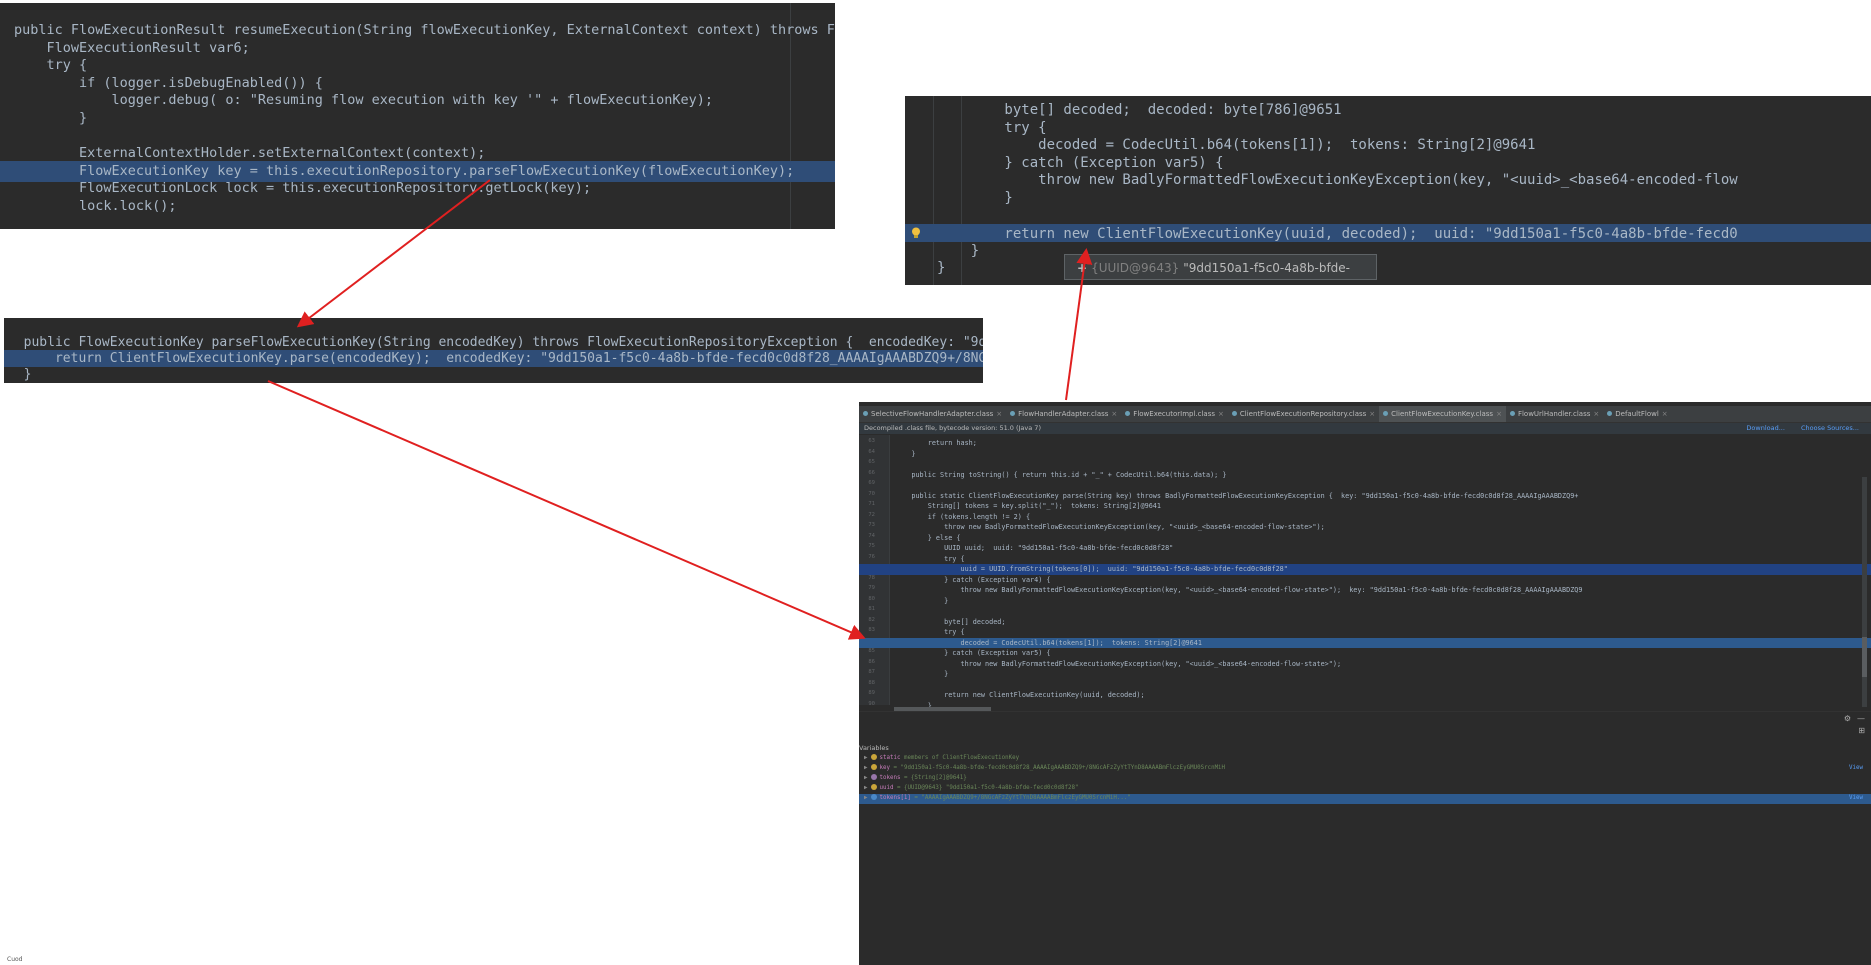 The image size is (1871, 965). What do you see at coordinates (886, 788) in the screenshot?
I see `variable-name: uuid` at bounding box center [886, 788].